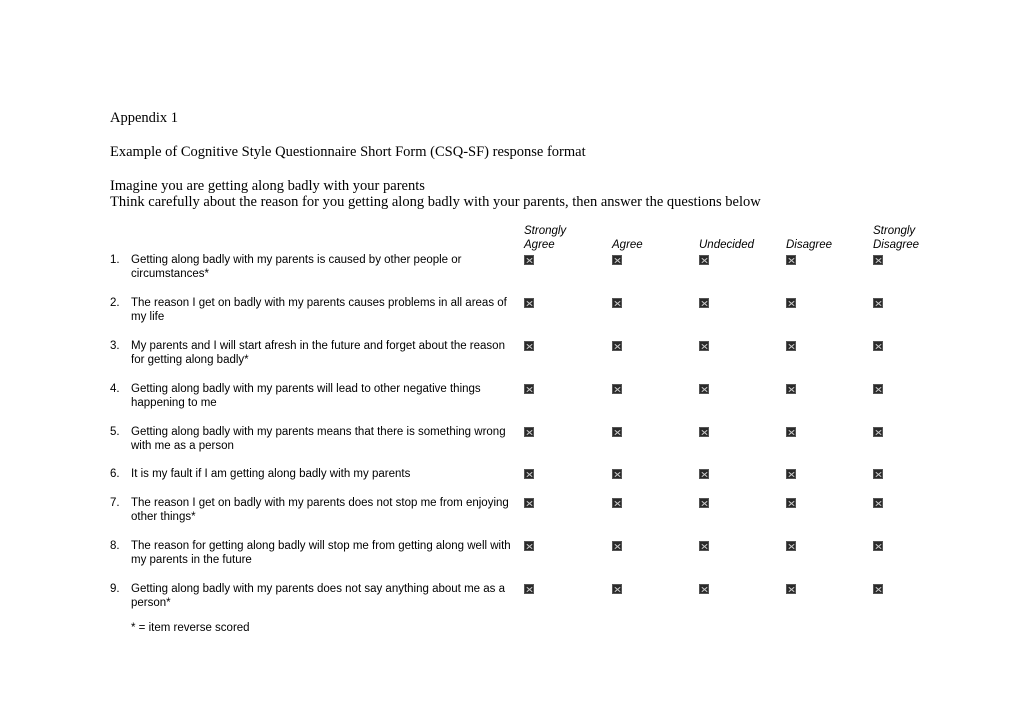 The height and width of the screenshot is (720, 1020). What do you see at coordinates (115, 432) in the screenshot?
I see `item-number: 5.` at bounding box center [115, 432].